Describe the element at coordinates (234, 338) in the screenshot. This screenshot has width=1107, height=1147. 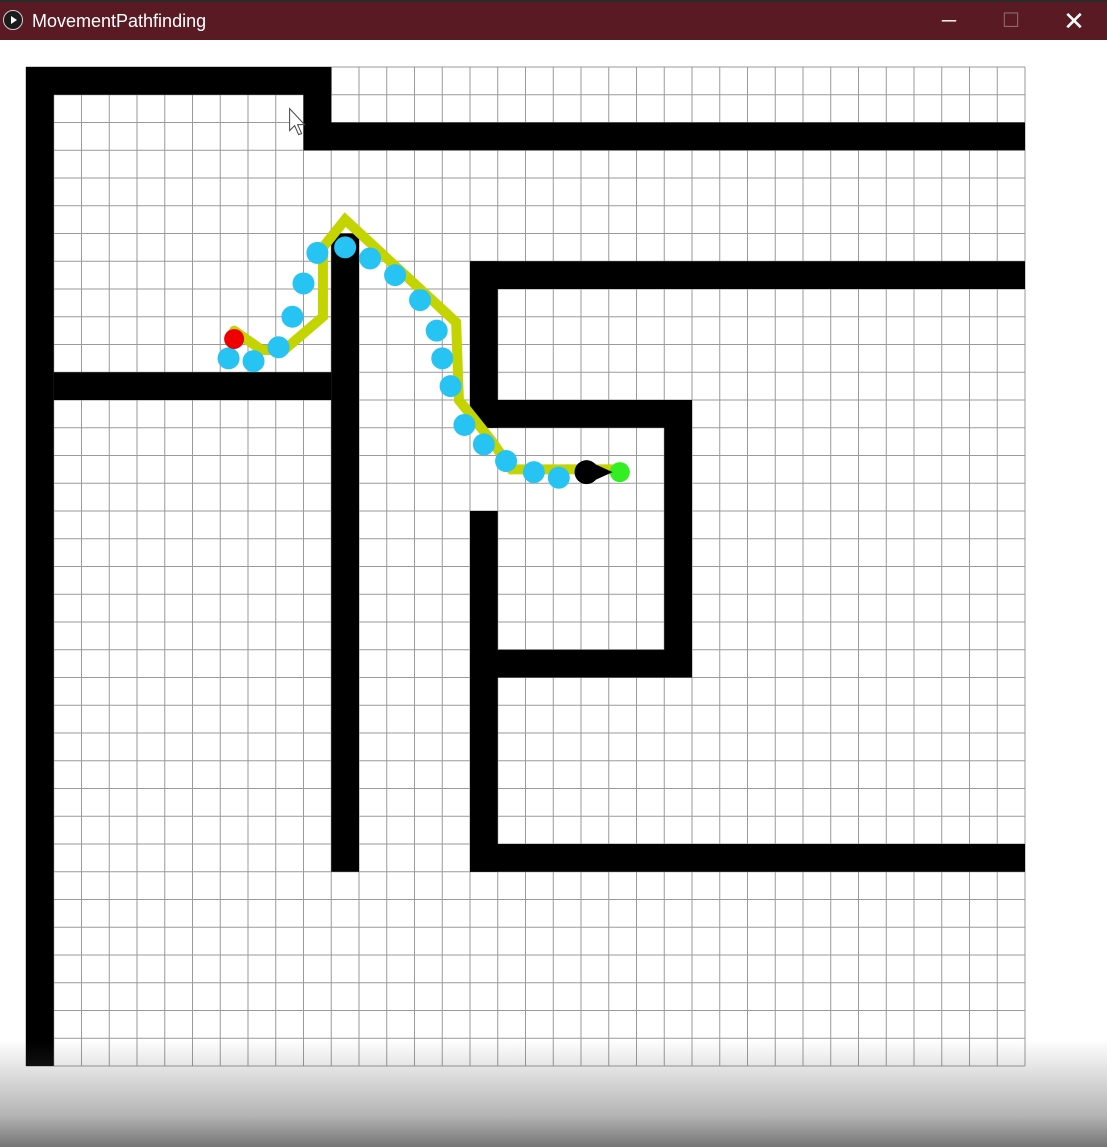
I see `start-marker` at that location.